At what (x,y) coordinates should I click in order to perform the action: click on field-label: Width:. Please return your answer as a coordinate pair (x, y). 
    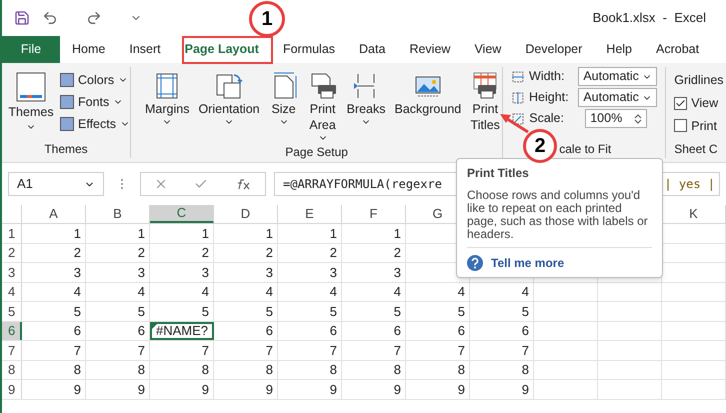
    Looking at the image, I should click on (547, 77).